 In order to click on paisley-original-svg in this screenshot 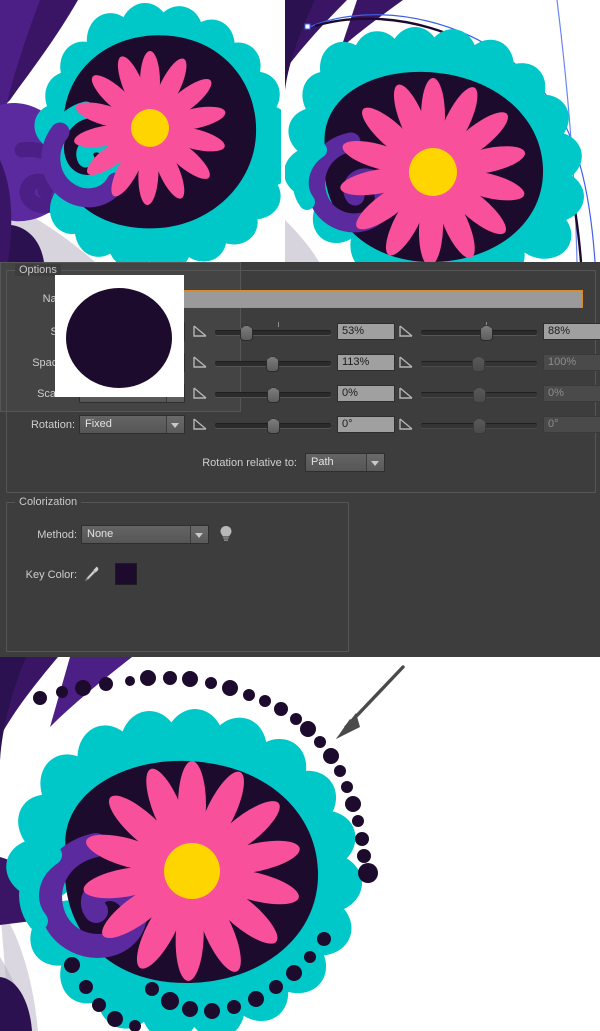, I will do `click(140, 131)`.